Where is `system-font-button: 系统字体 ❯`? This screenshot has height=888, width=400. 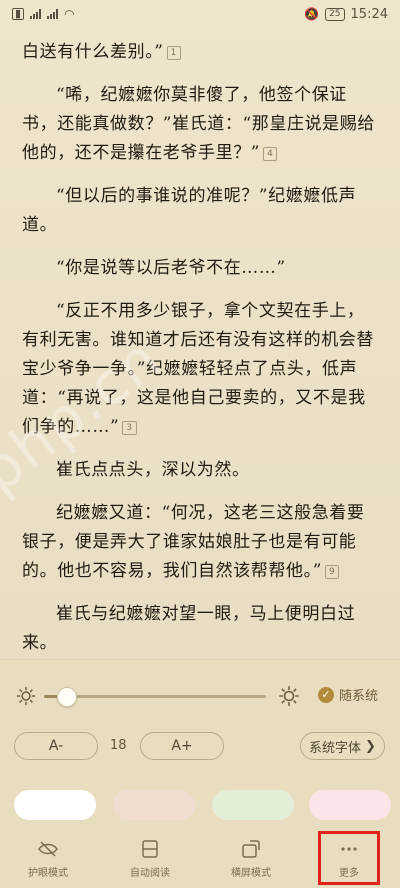 system-font-button: 系统字体 ❯ is located at coordinates (342, 746).